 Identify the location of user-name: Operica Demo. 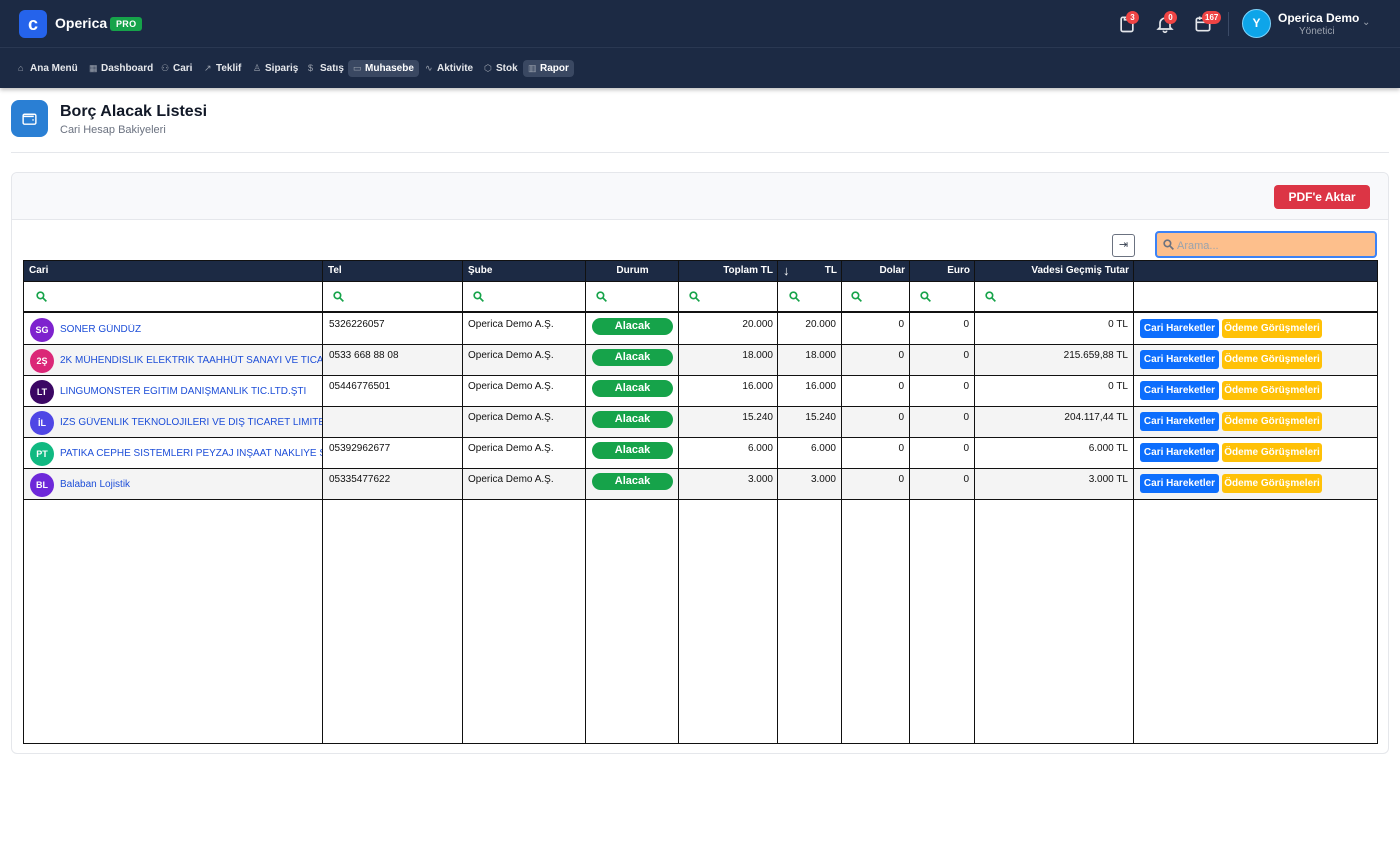
(1318, 18).